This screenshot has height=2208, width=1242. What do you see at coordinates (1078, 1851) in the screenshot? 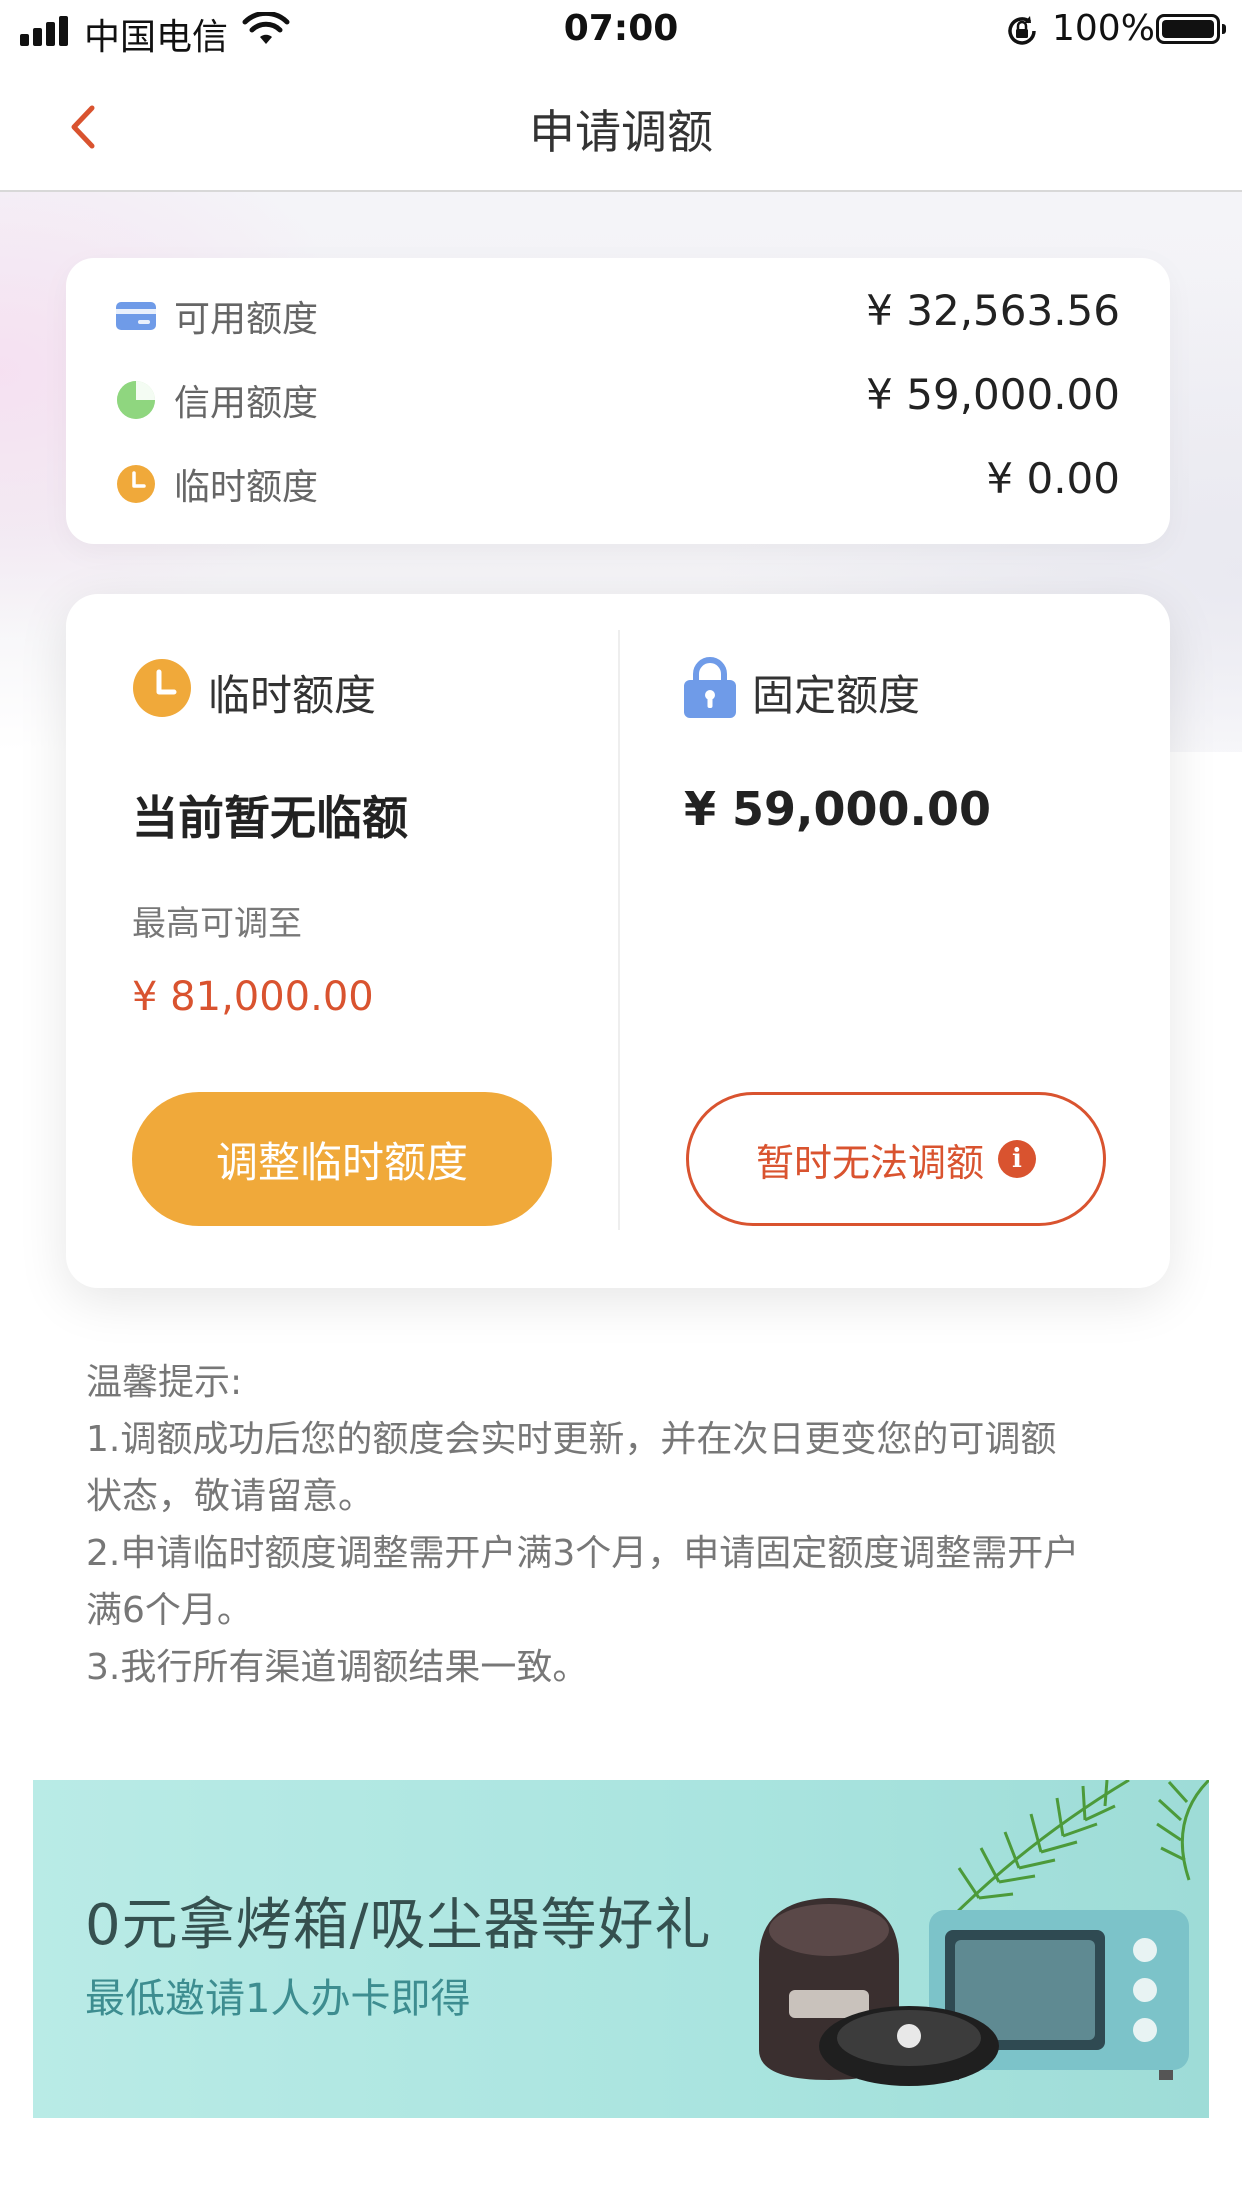
I see `palm-leaf-icon` at bounding box center [1078, 1851].